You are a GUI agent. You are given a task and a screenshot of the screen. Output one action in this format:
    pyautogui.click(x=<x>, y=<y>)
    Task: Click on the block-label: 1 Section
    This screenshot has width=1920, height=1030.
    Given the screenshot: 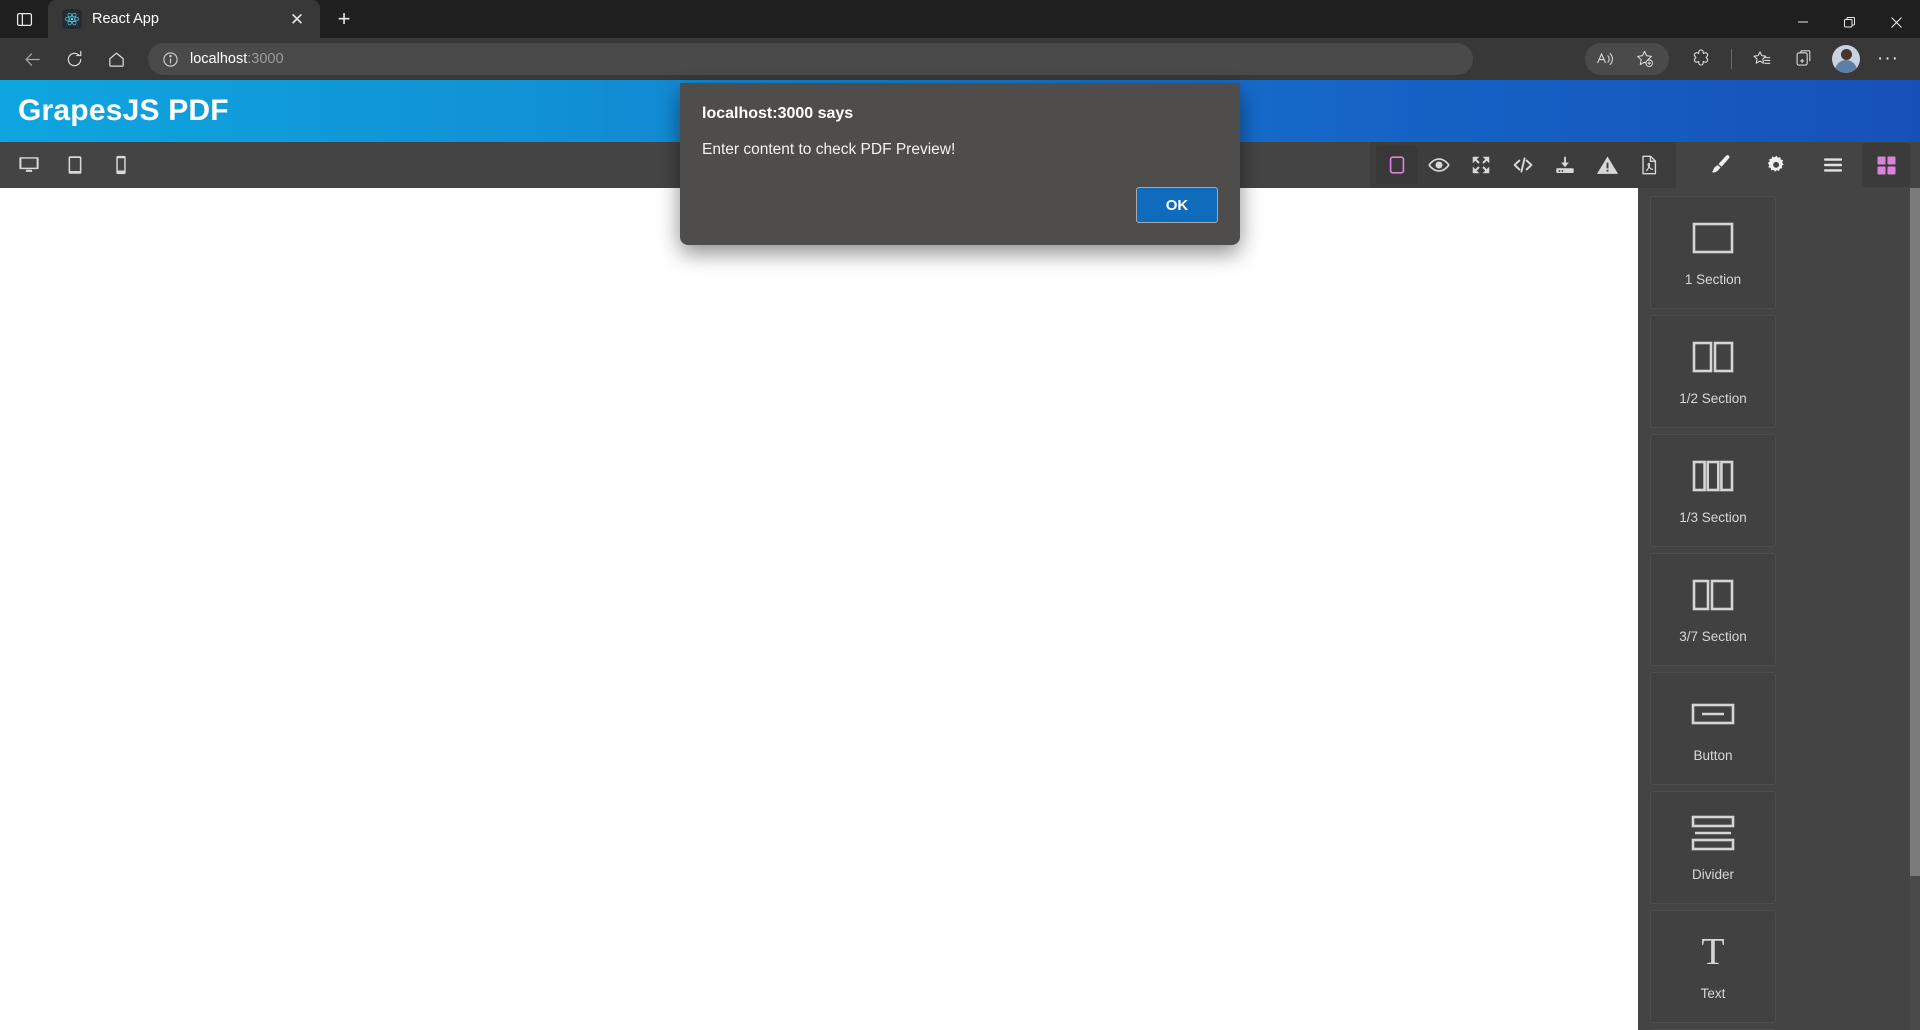 What is the action you would take?
    pyautogui.click(x=1713, y=279)
    